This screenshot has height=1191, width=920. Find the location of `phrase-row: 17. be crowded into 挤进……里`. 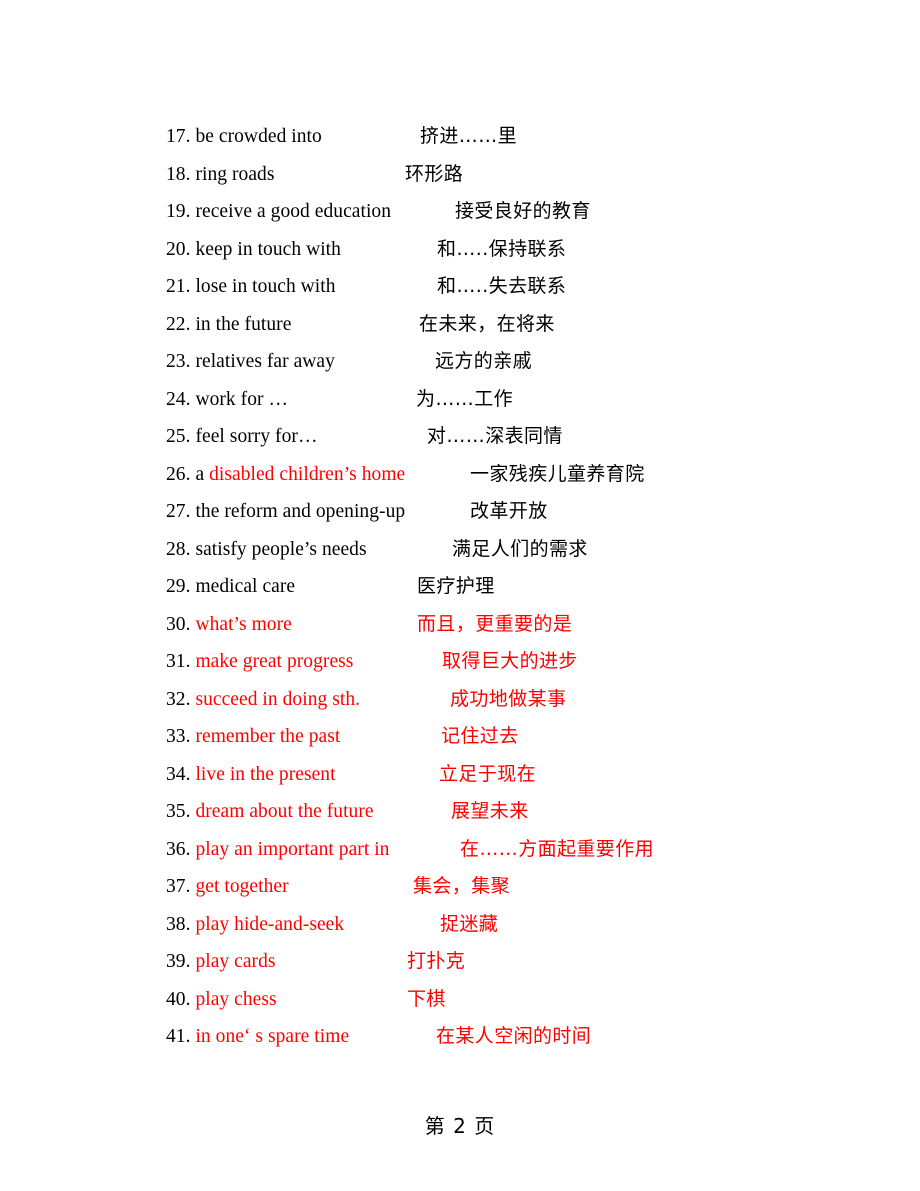

phrase-row: 17. be crowded into 挤进……里 is located at coordinates (516, 137).